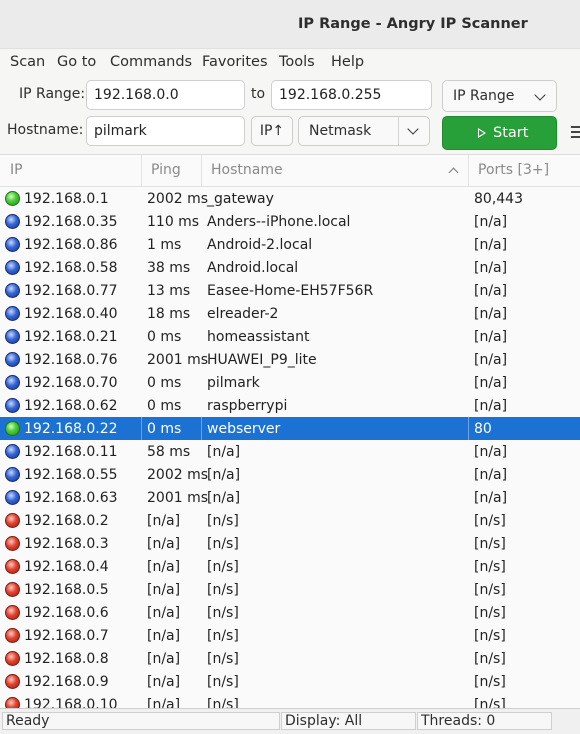 The image size is (580, 734). What do you see at coordinates (290, 474) in the screenshot?
I see `table-row: 192.168.0.55 2002 ms [n/a] [n/a]` at bounding box center [290, 474].